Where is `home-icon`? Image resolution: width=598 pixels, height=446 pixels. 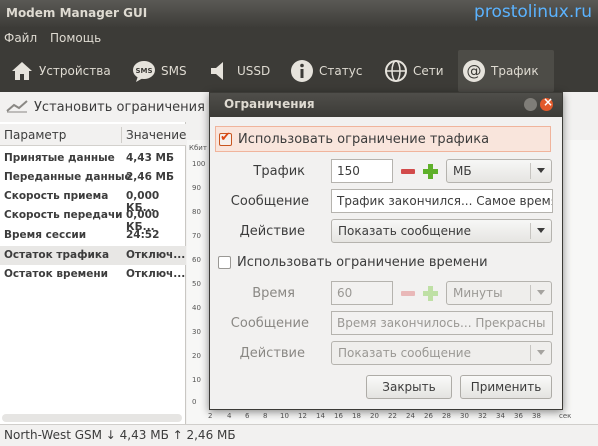 home-icon is located at coordinates (22, 71).